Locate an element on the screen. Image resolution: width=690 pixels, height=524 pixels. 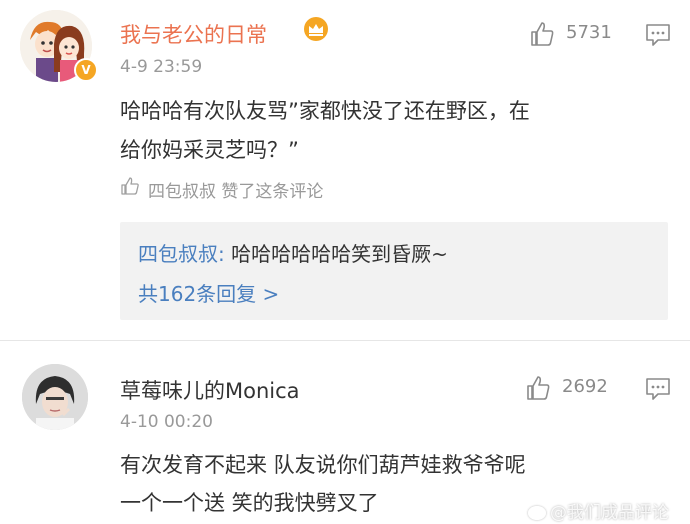
username: 我与老公的日常 is located at coordinates (193, 34).